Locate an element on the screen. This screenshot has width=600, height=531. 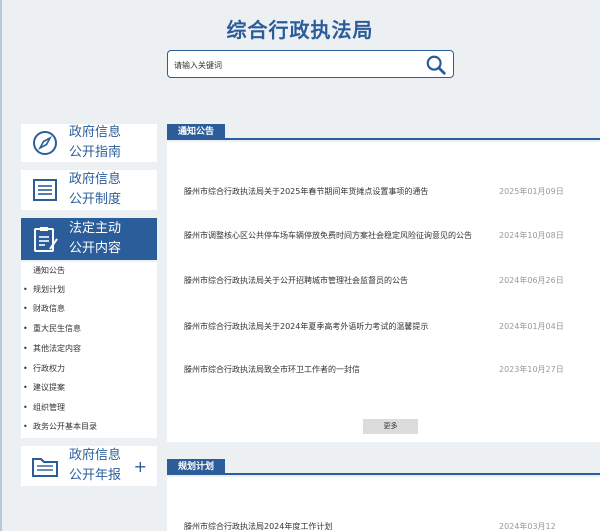
card-line2: 公开制度 is located at coordinates (95, 199).